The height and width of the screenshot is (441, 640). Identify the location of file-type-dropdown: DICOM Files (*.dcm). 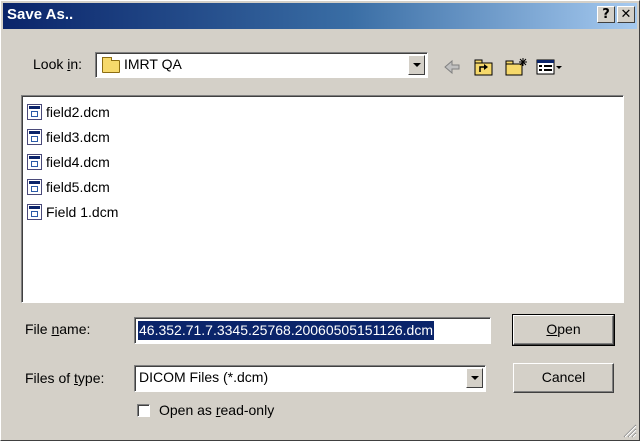
(310, 378).